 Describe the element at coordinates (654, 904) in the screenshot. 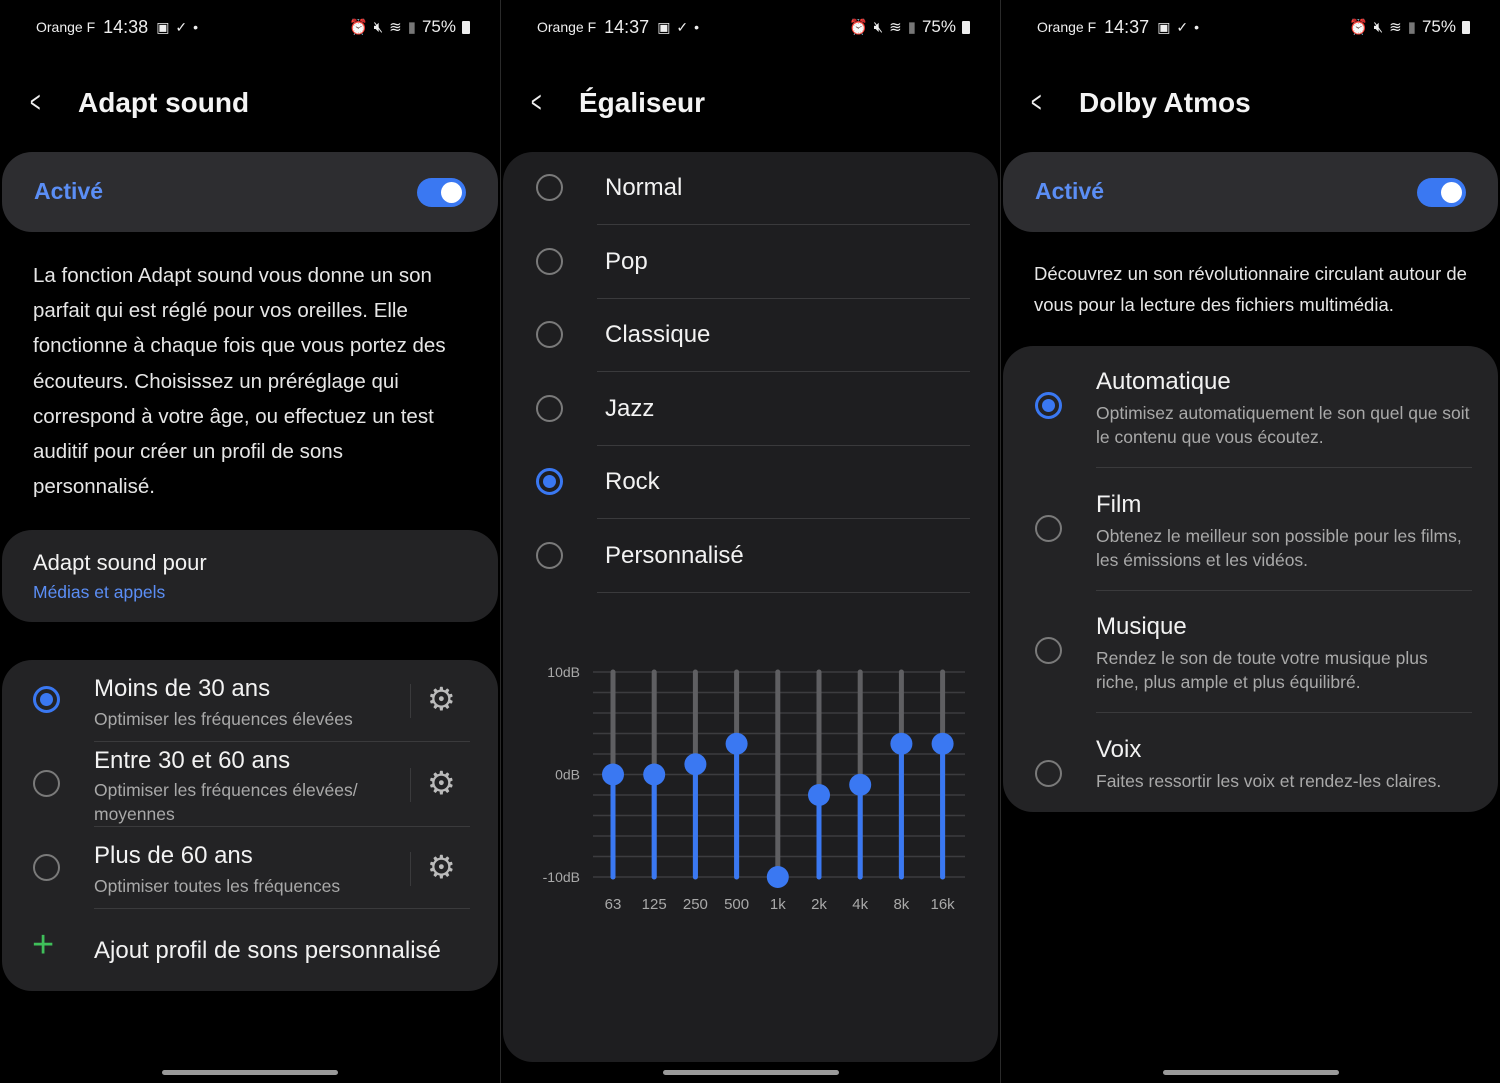

I see `x-tick-label: 125` at that location.